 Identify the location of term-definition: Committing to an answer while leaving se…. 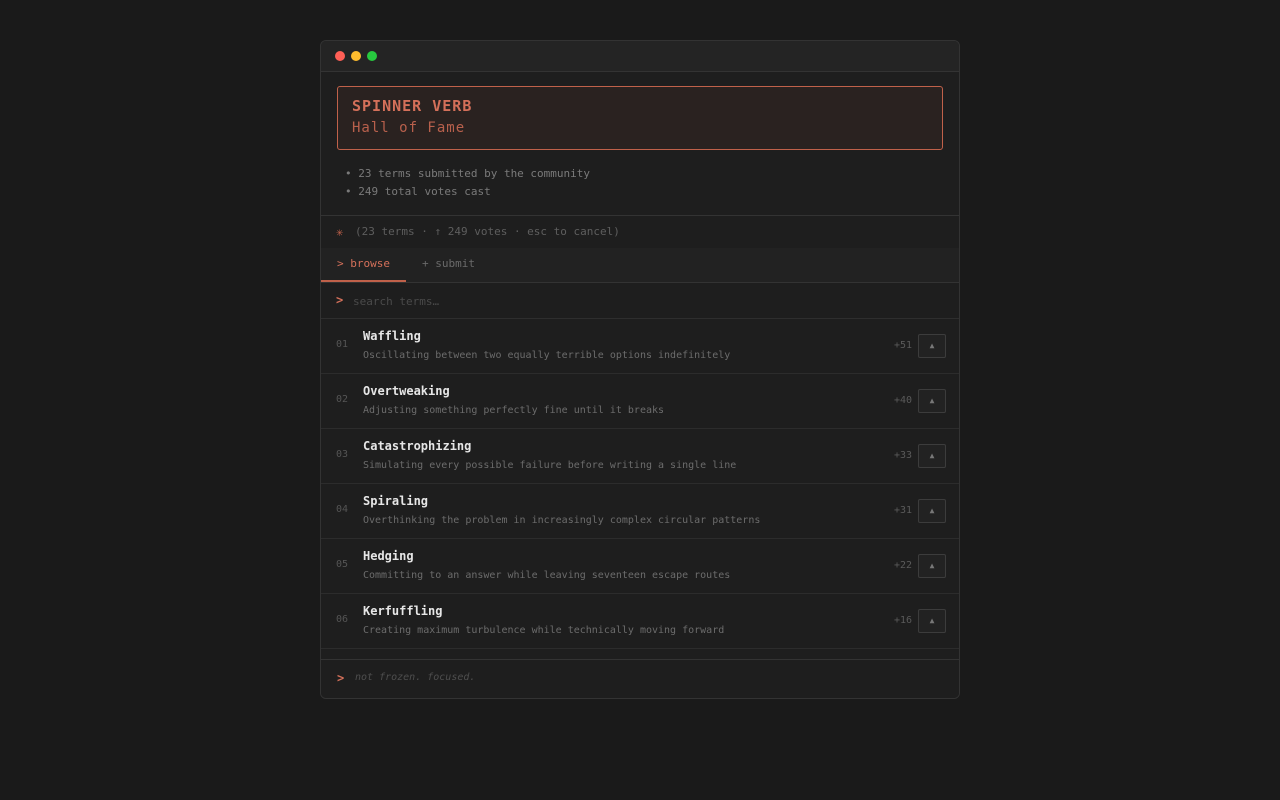
(547, 575).